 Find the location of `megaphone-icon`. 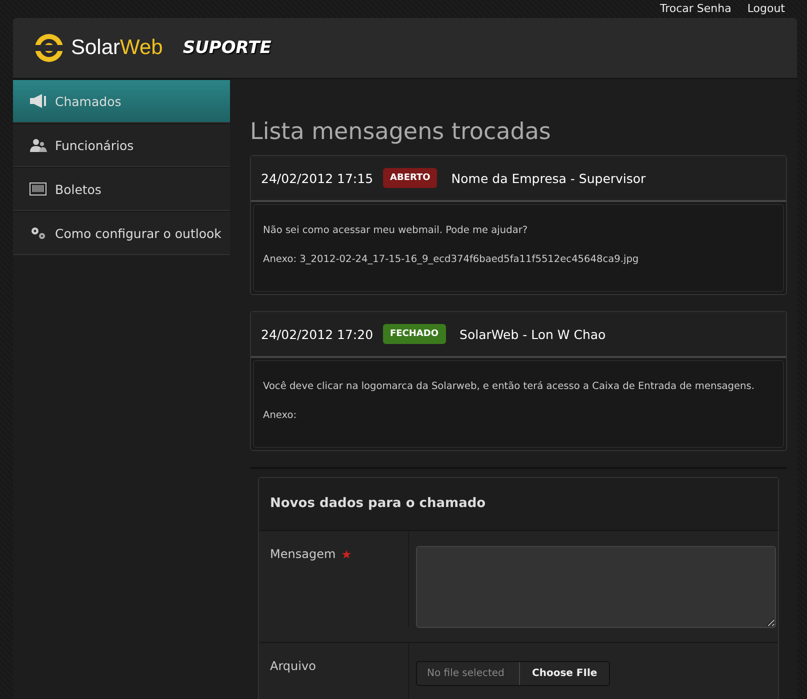

megaphone-icon is located at coordinates (38, 101).